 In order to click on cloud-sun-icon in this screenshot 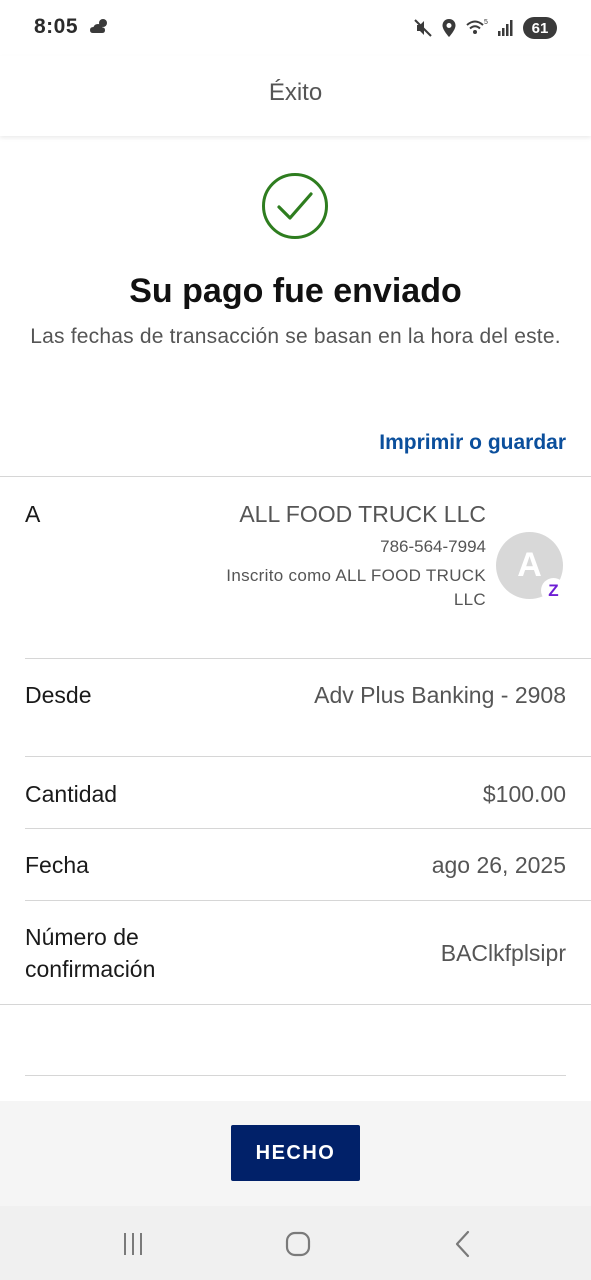, I will do `click(98, 26)`.